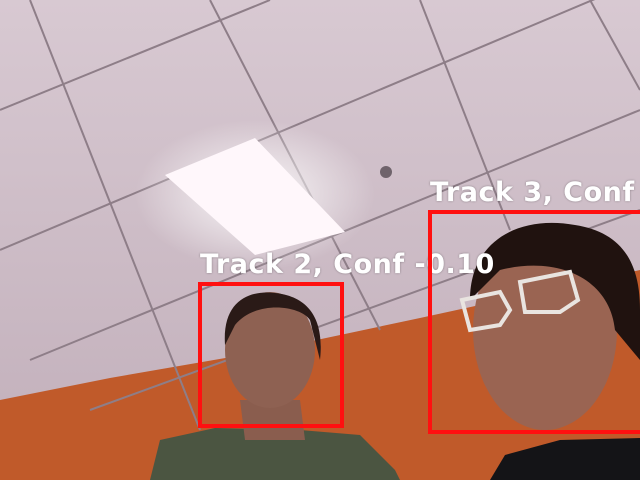  I want to click on ceiling-sprinkler, so click(386, 172).